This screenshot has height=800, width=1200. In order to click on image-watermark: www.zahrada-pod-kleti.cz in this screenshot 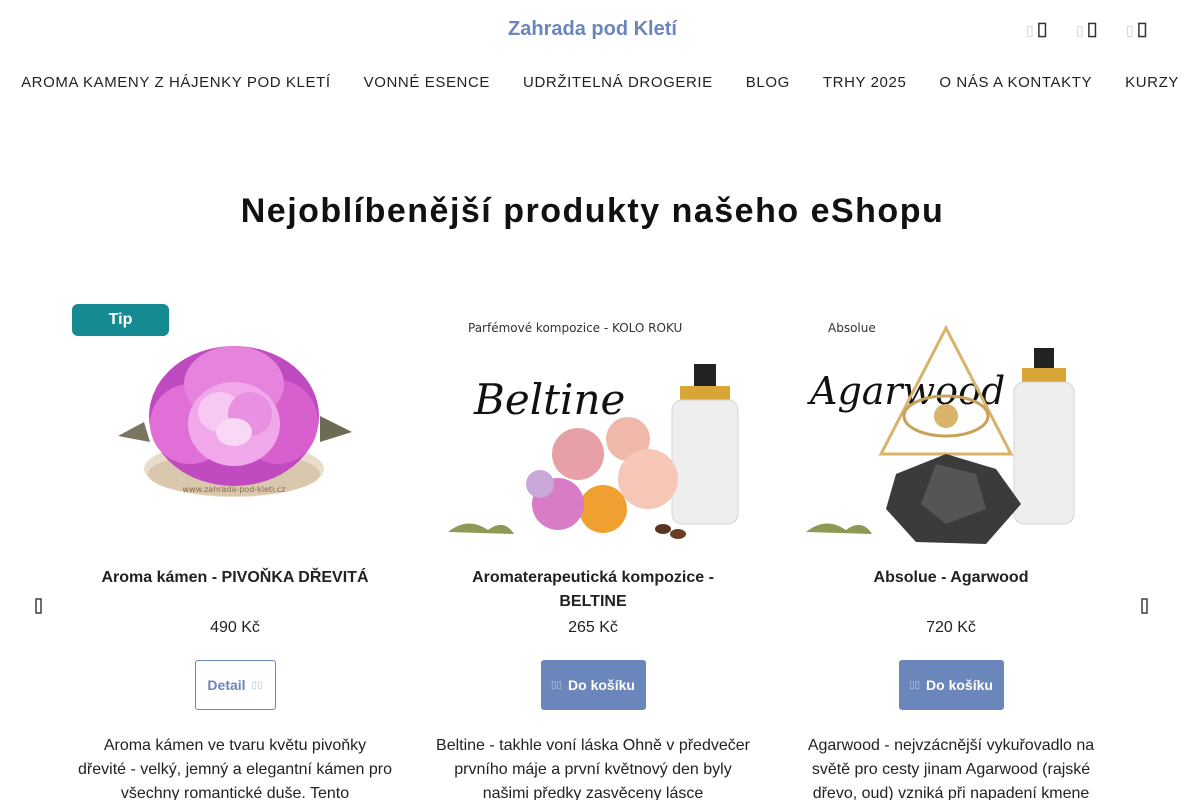, I will do `click(234, 489)`.